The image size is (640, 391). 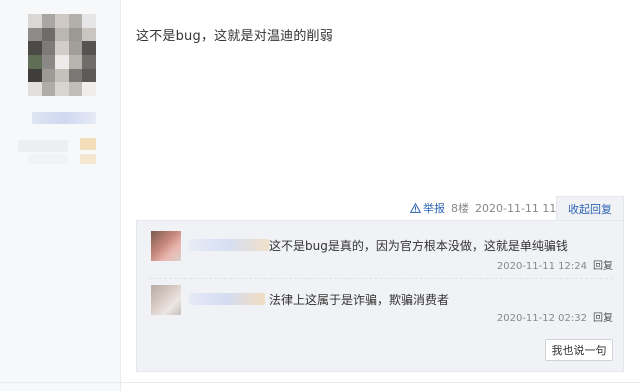 What do you see at coordinates (359, 300) in the screenshot?
I see `reply-text: 法律上这属于是诈骗，欺骗消费者` at bounding box center [359, 300].